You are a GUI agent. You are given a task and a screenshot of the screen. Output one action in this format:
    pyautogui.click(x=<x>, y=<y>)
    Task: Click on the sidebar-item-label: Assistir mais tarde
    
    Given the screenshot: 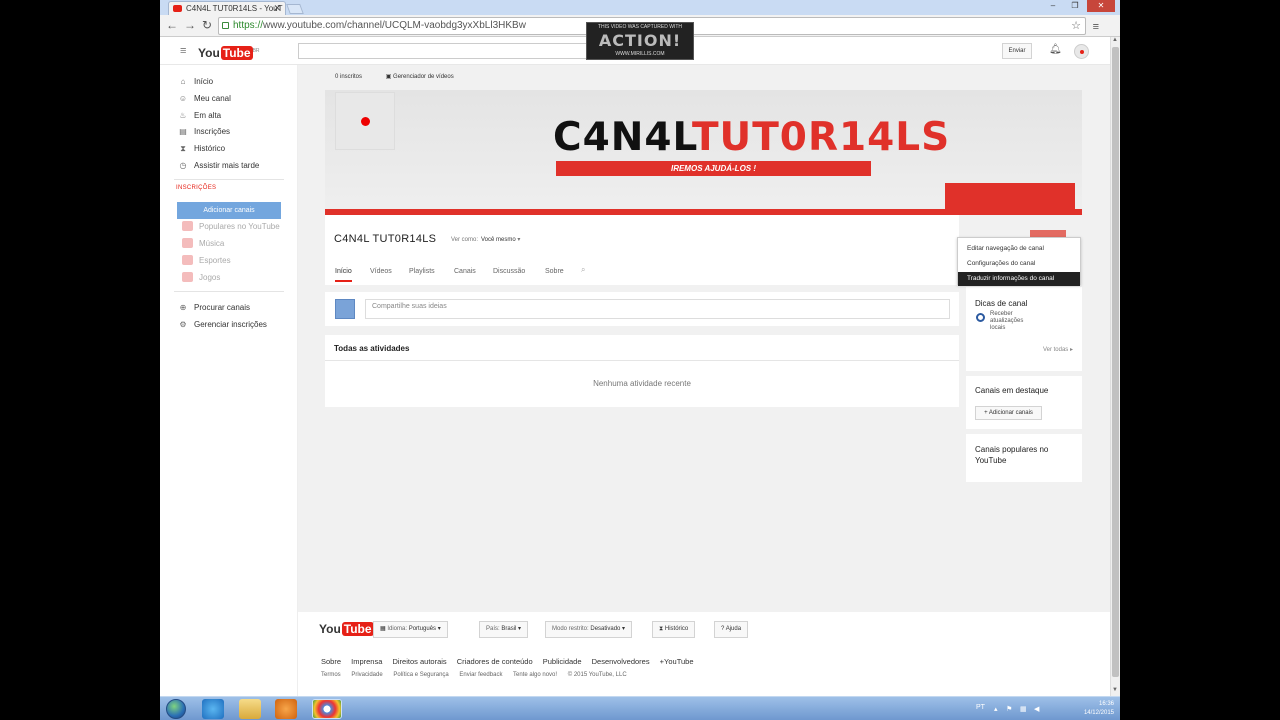 What is the action you would take?
    pyautogui.click(x=227, y=165)
    